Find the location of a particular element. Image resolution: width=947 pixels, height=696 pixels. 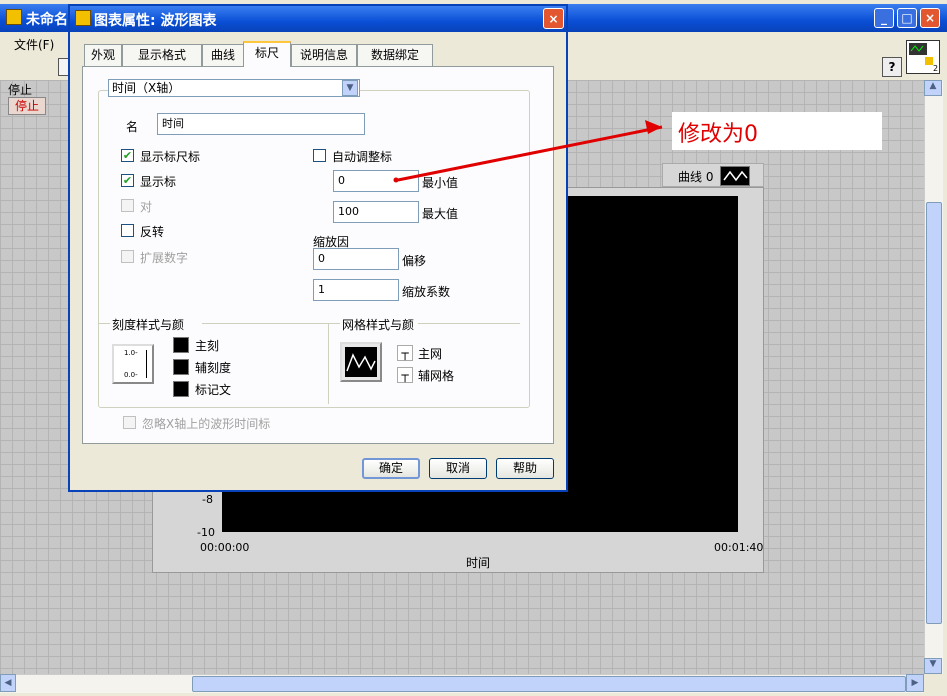

minor-tick-label: 辅刻度 is located at coordinates (213, 368).